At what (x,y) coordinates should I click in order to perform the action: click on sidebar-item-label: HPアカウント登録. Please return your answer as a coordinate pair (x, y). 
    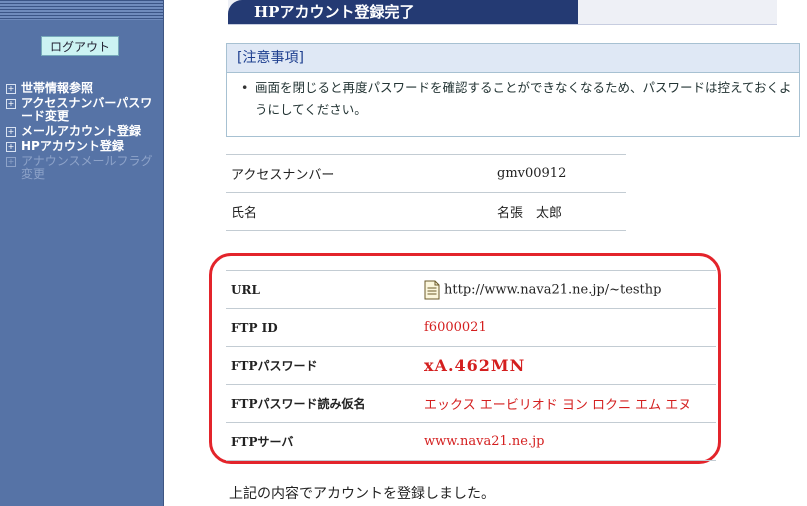
    Looking at the image, I should click on (72, 146).